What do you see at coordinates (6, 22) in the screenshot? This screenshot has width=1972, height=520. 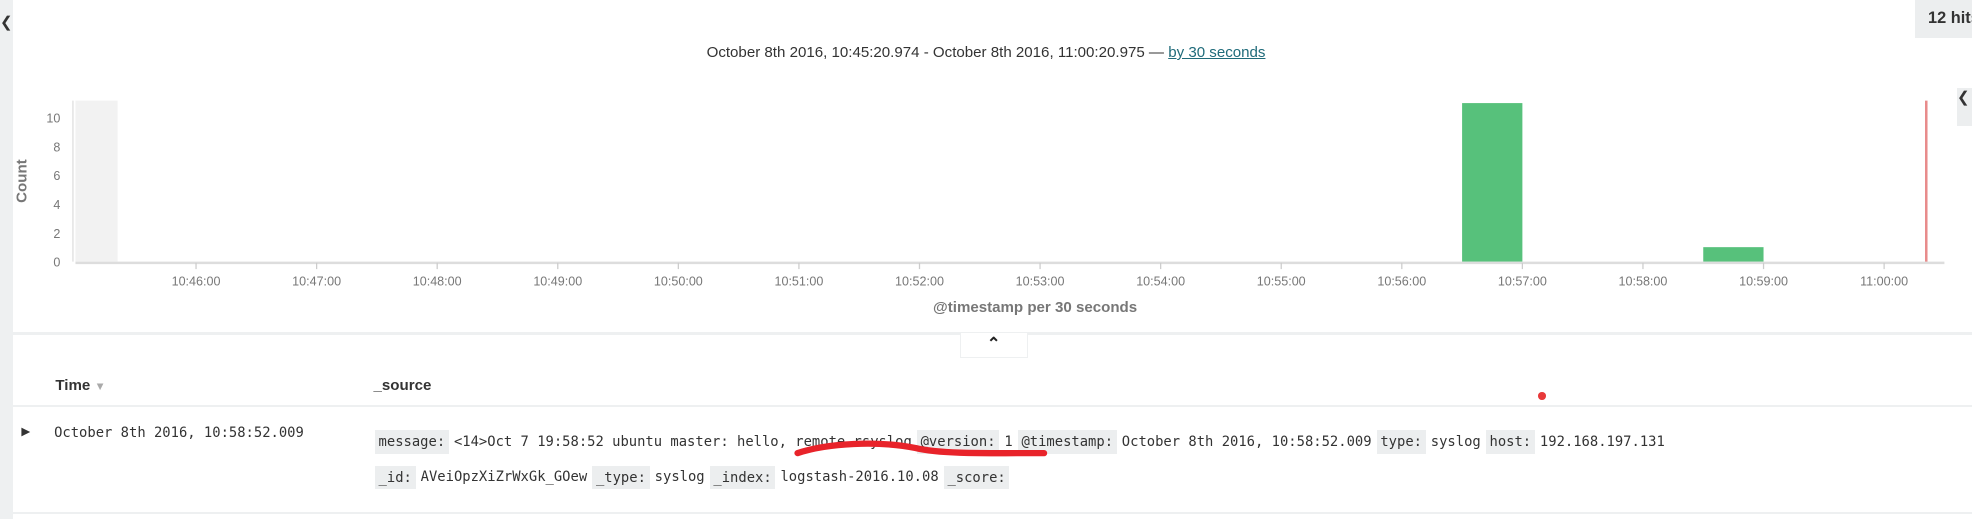 I see `chevron-left-icon: ❮` at bounding box center [6, 22].